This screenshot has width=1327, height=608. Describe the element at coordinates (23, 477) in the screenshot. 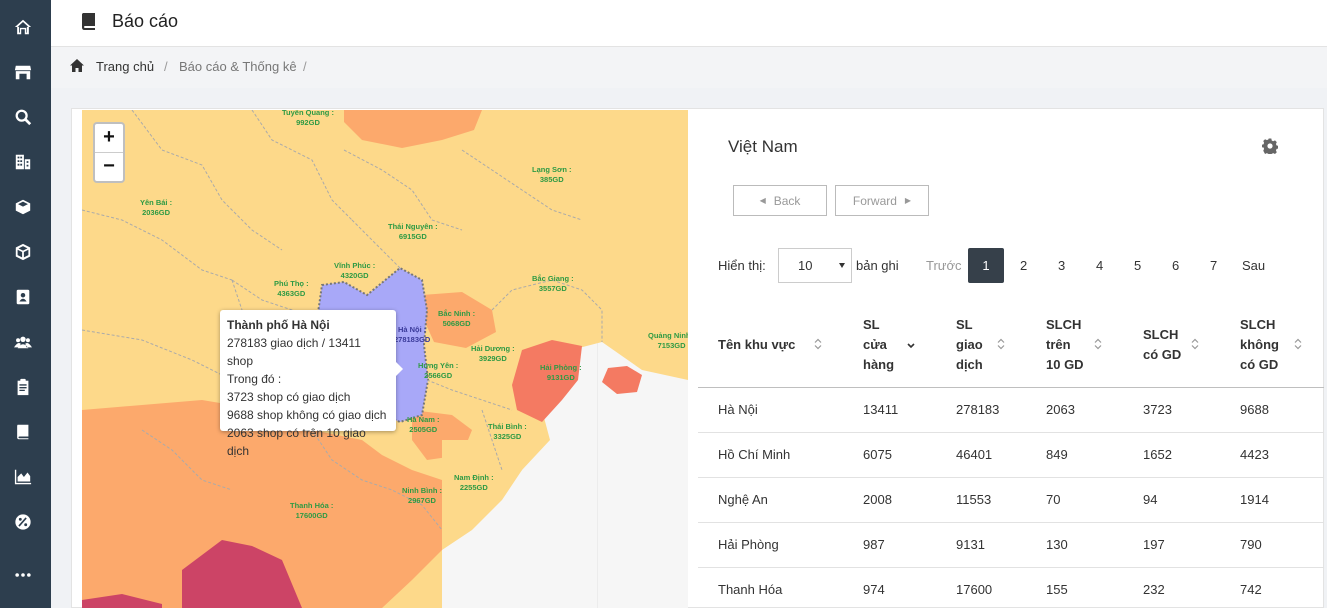

I see `area-chart-icon` at that location.